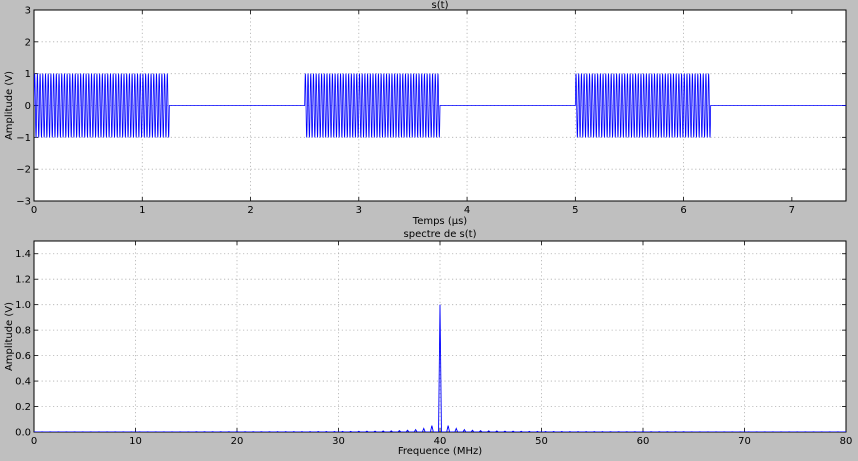 Image resolution: width=858 pixels, height=461 pixels. Describe the element at coordinates (467, 210) in the screenshot. I see `time-xtick-label: 4` at that location.